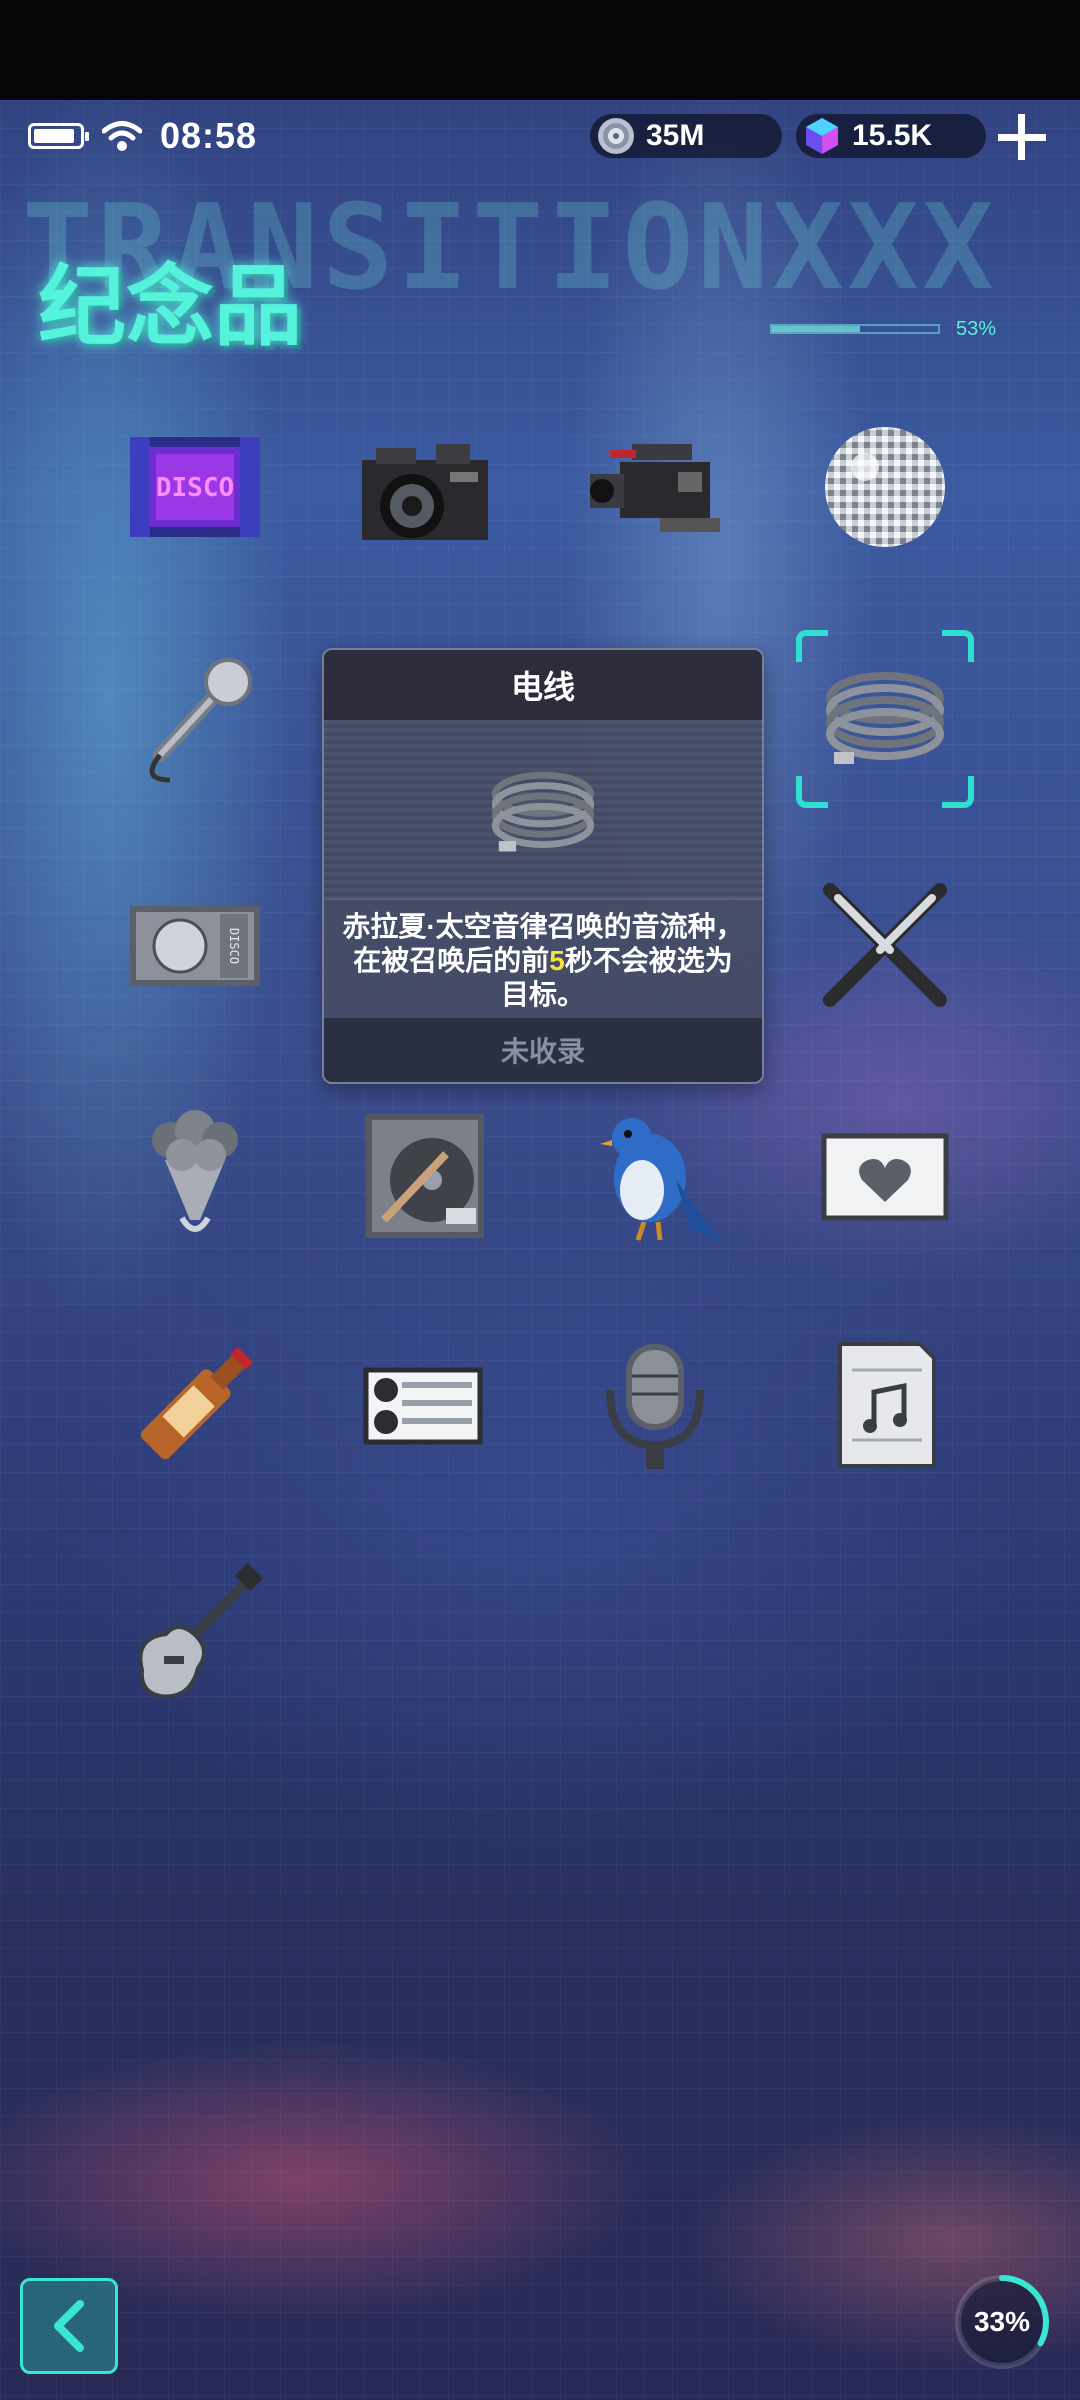 This screenshot has height=2400, width=1080. I want to click on studio-microphone-icon, so click(655, 1406).